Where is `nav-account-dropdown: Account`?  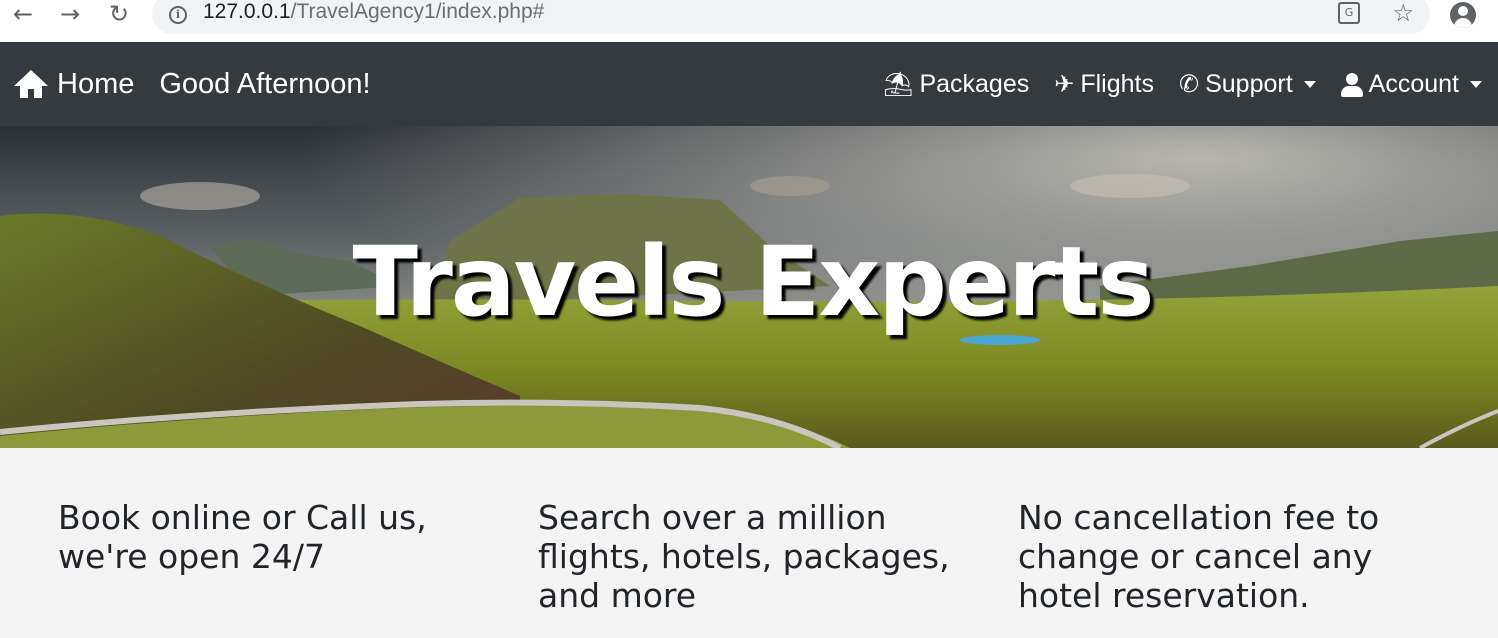
nav-account-dropdown: Account is located at coordinates (1411, 84).